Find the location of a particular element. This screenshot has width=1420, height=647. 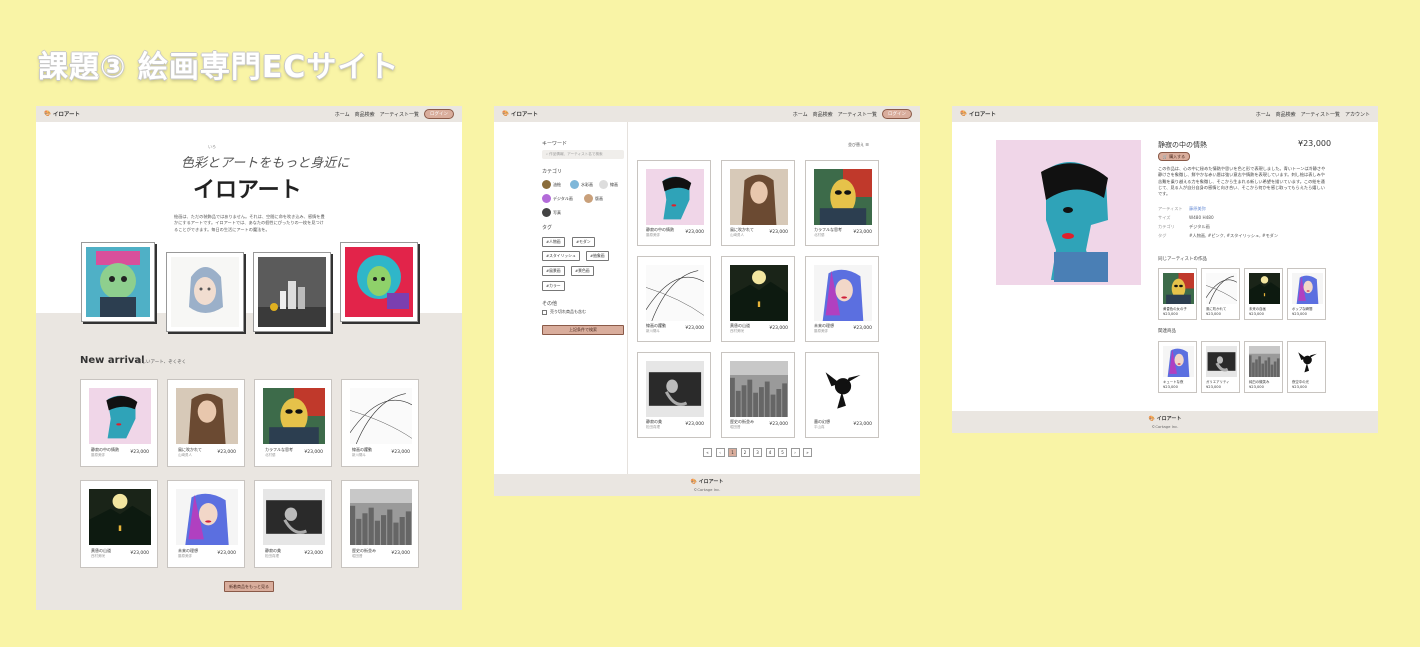

product-card-title: ガリエアリティ is located at coordinates (1218, 382).